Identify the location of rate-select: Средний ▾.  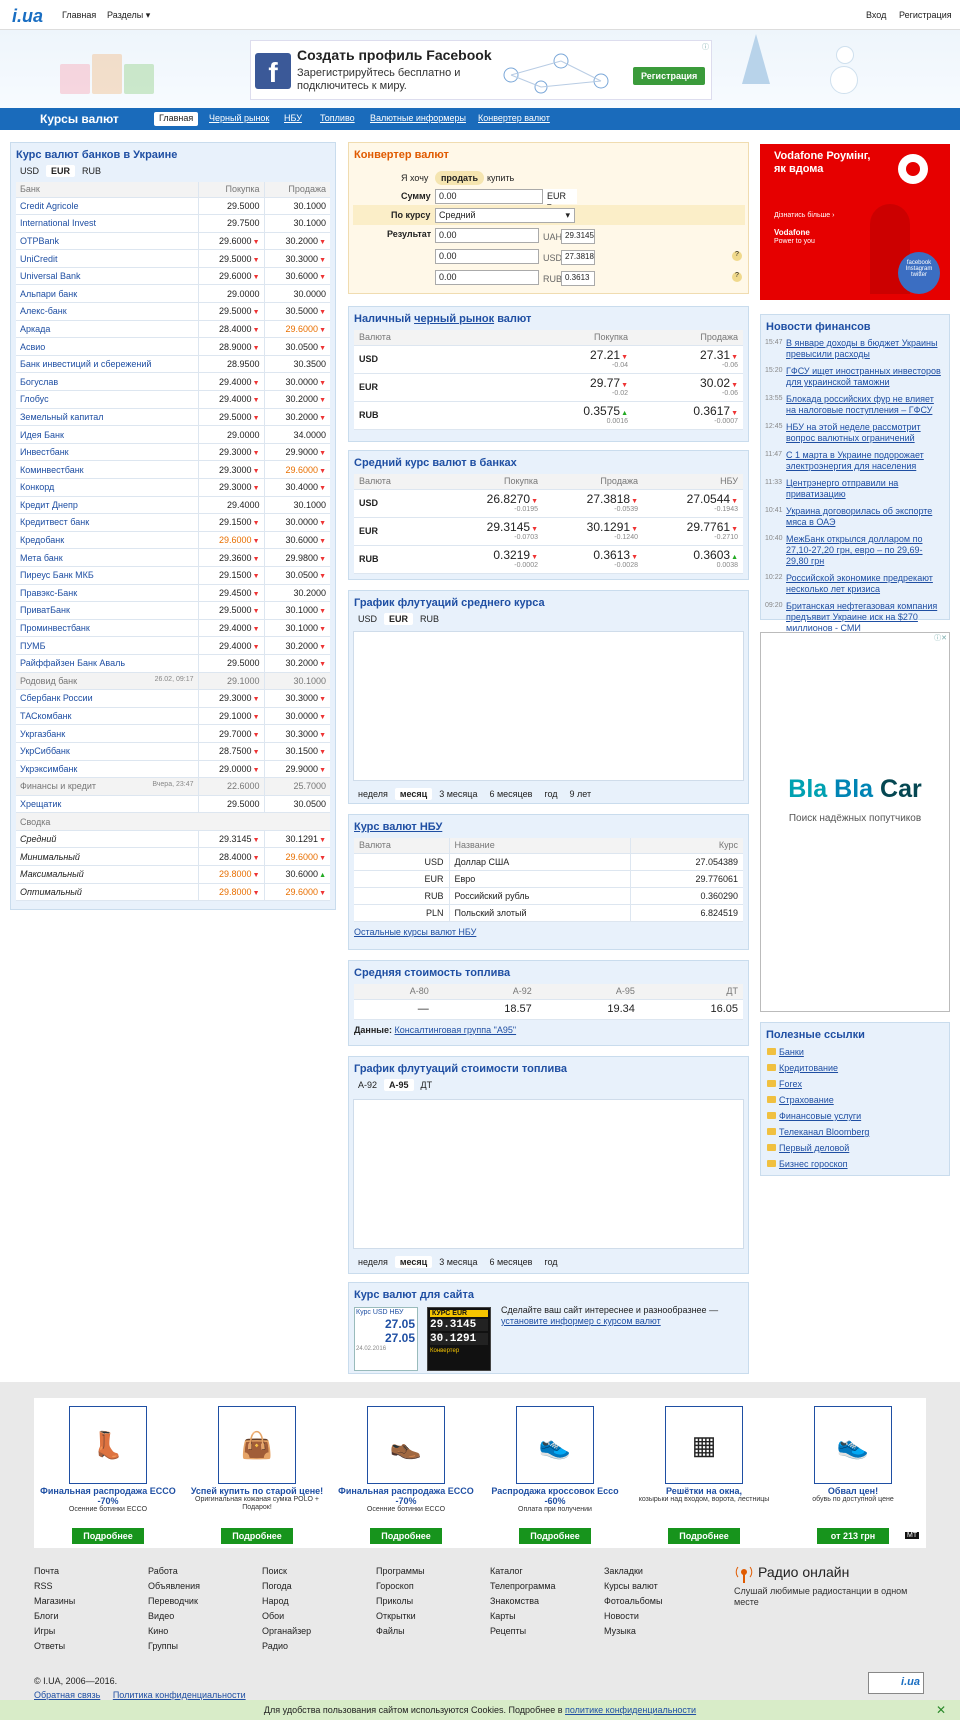
(505, 215).